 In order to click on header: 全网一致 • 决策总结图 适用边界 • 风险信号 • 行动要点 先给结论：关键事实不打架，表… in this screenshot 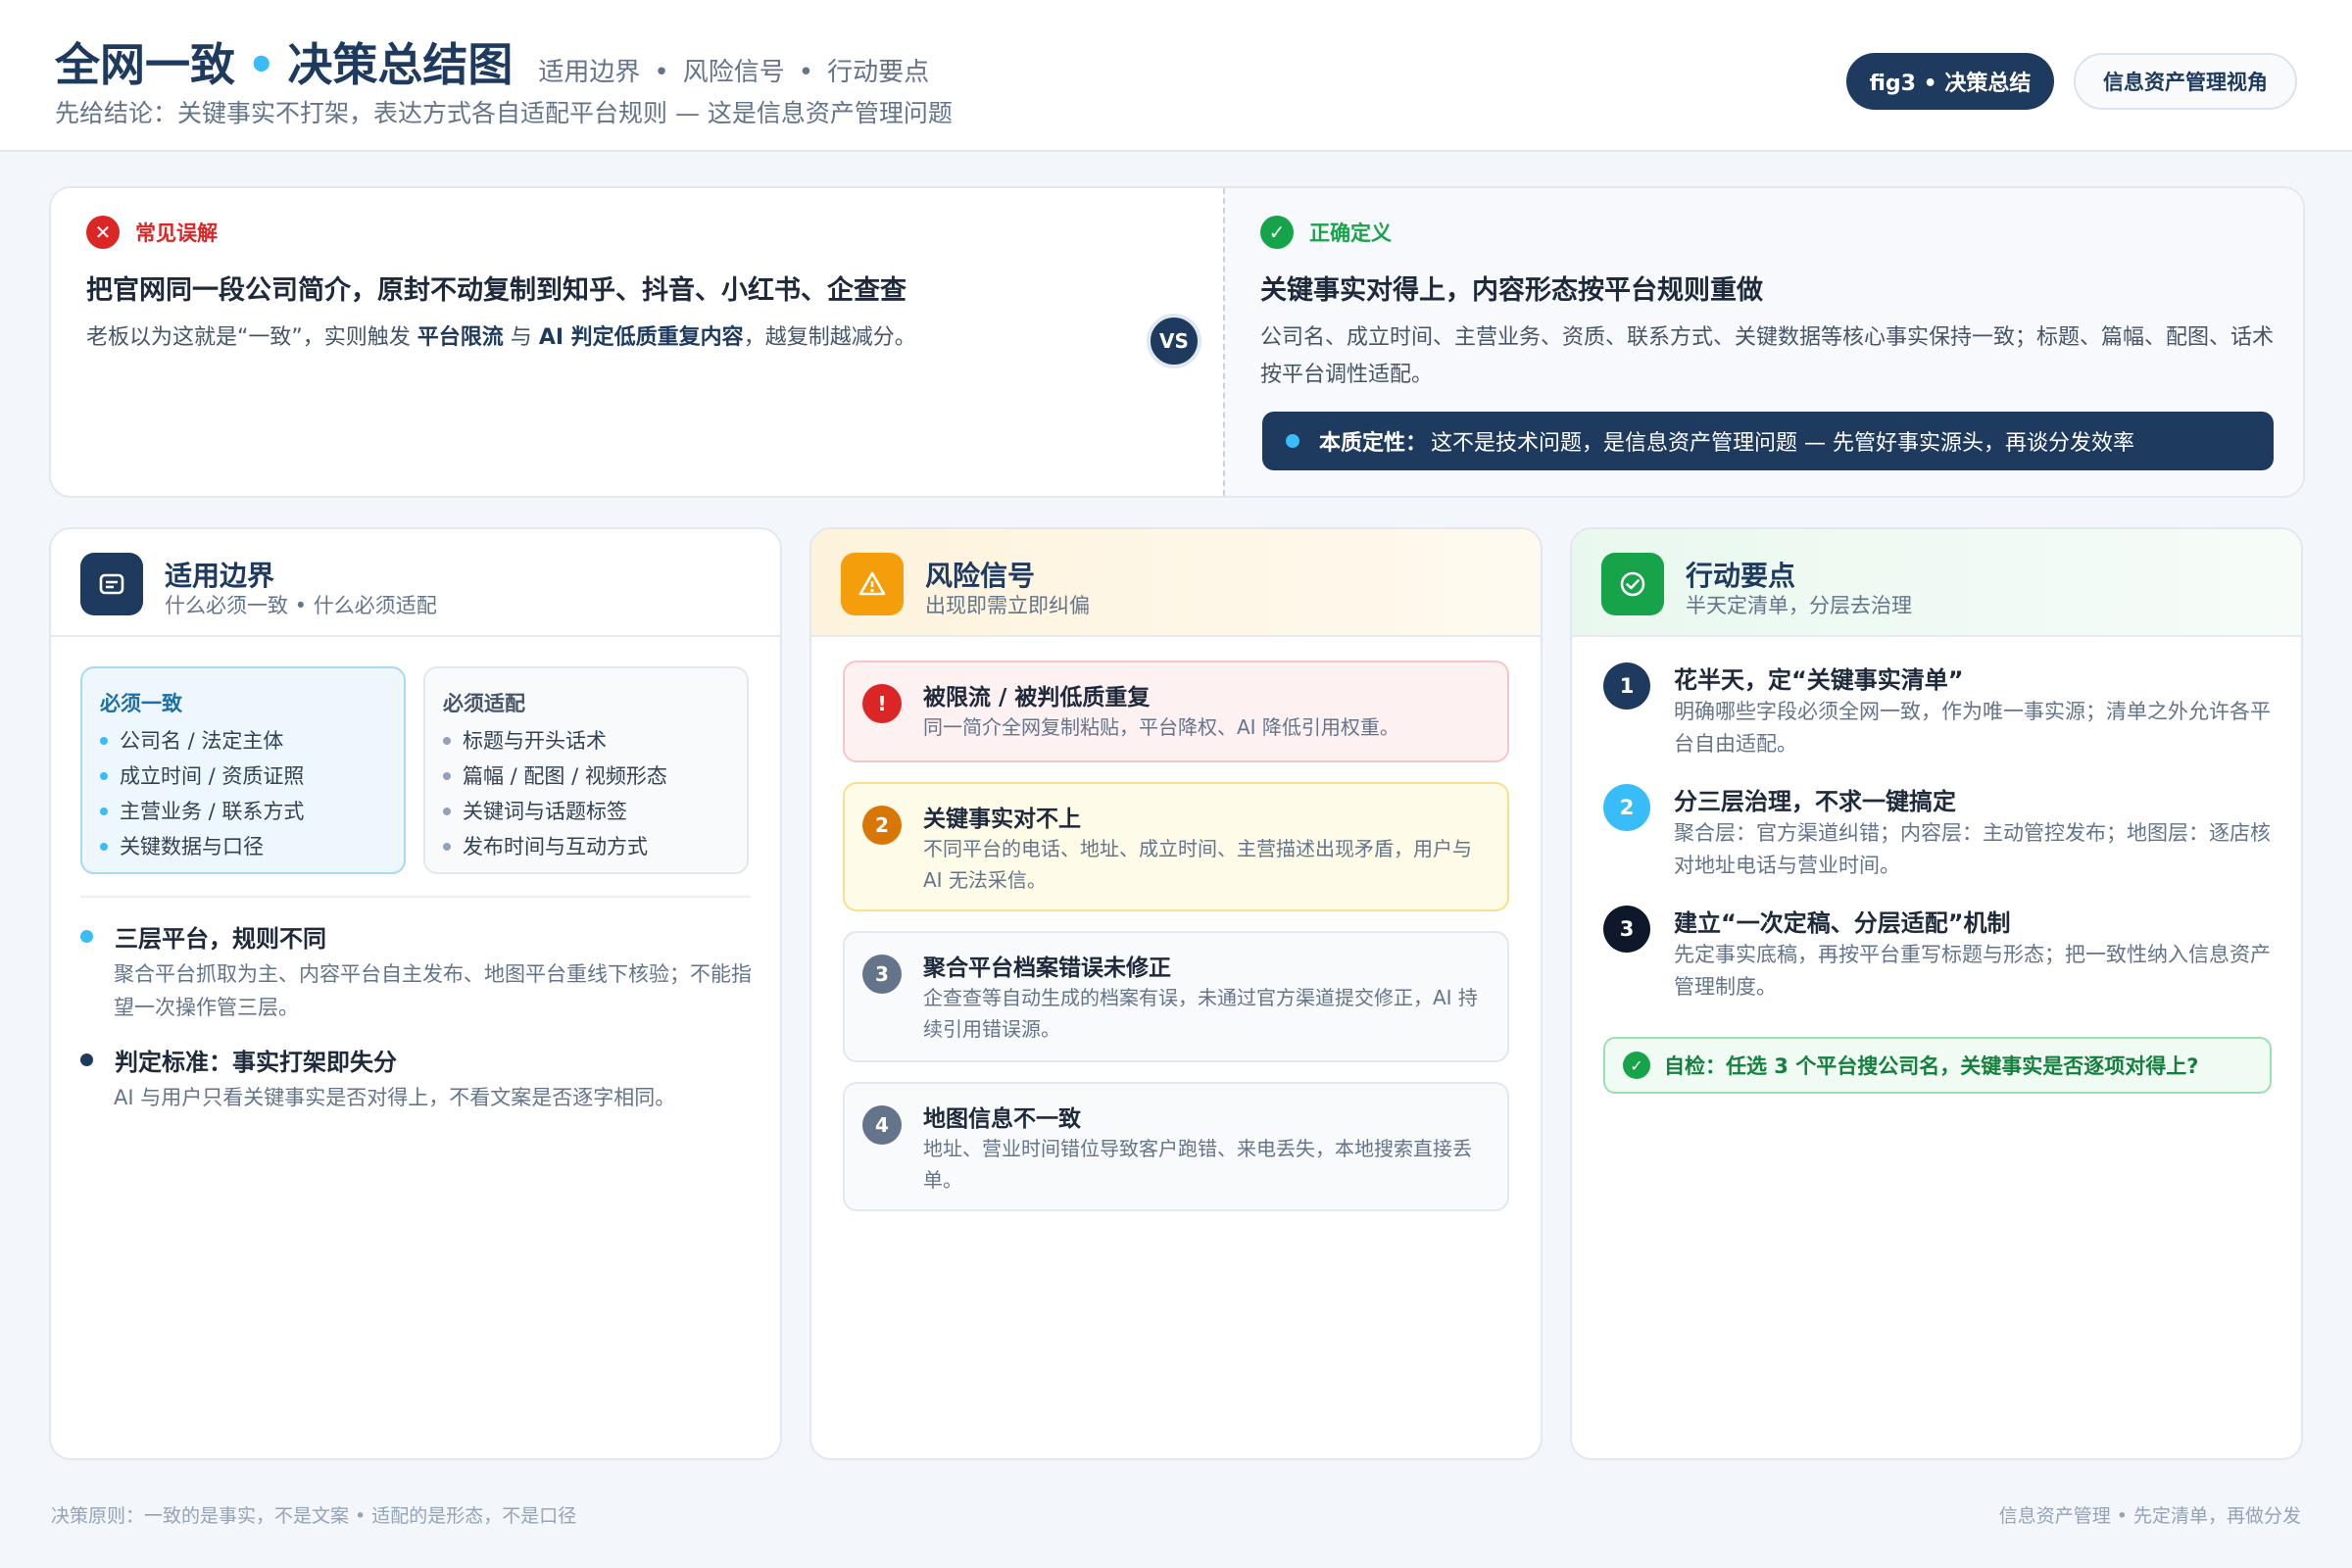, I will do `click(1176, 76)`.